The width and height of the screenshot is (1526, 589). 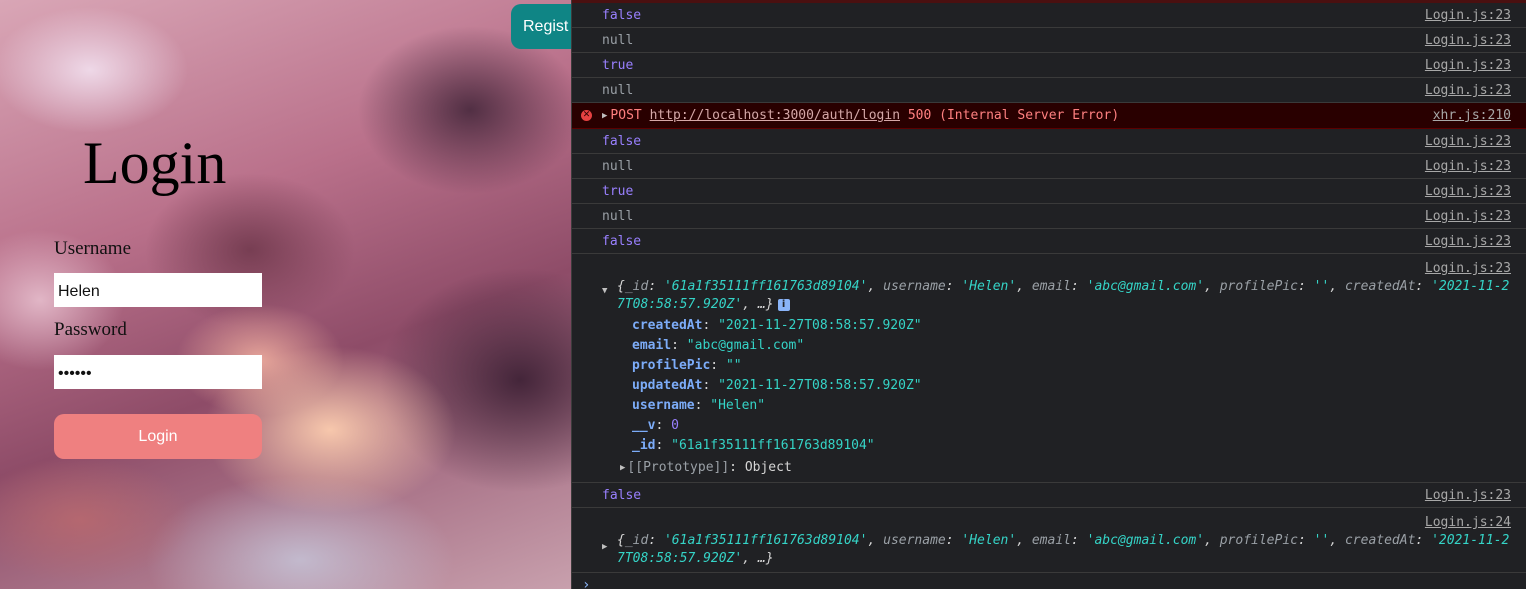 What do you see at coordinates (765, 286) in the screenshot?
I see `summary-value: '61a1f35111ff161763d89104'` at bounding box center [765, 286].